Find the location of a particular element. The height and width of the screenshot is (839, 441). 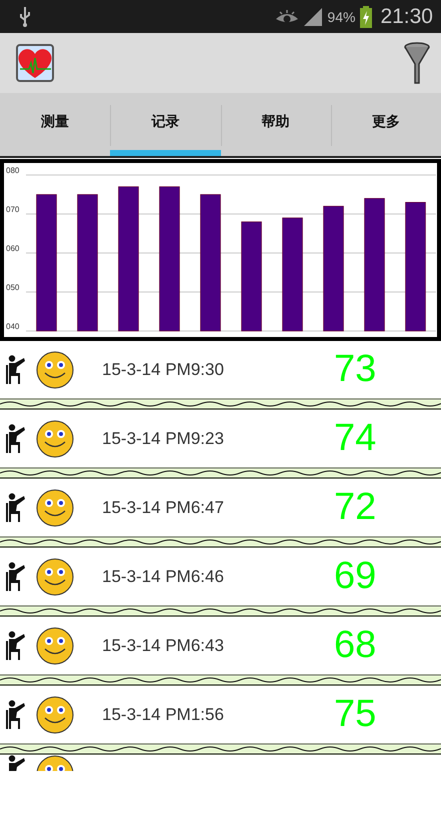

record-date: 15-3-14 PM6:47 is located at coordinates (163, 508).